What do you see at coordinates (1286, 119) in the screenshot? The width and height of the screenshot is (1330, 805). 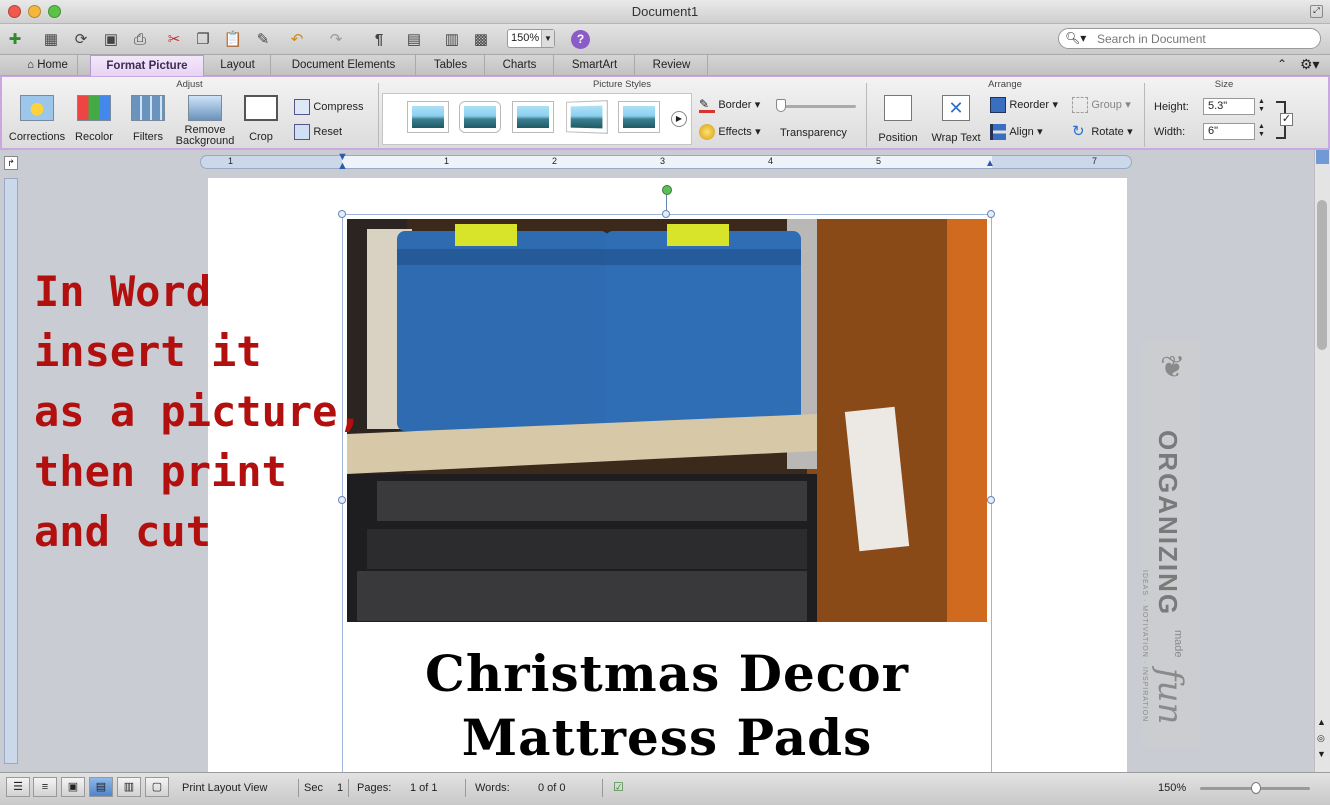 I see `lock-aspect-checkbox: ✓` at bounding box center [1286, 119].